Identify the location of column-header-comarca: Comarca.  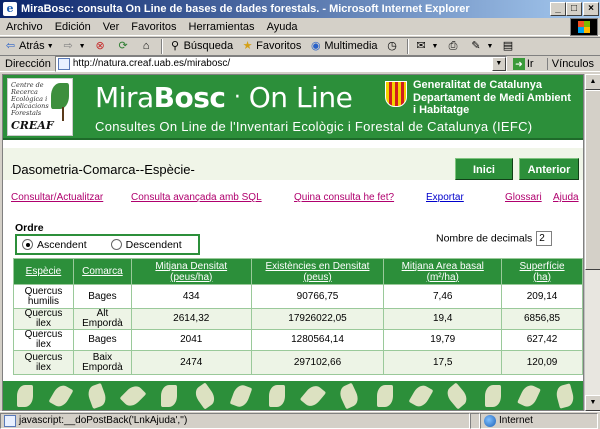
(102, 271).